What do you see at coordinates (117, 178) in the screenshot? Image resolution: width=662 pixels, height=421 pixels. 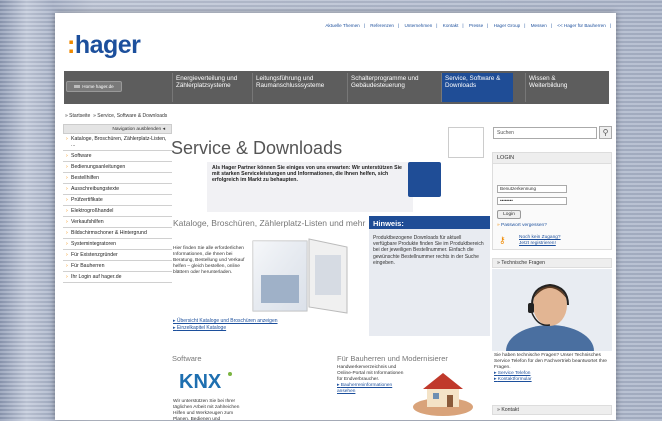 I see `sidebar-item-bestellhilfen: Bestellhilfen` at bounding box center [117, 178].